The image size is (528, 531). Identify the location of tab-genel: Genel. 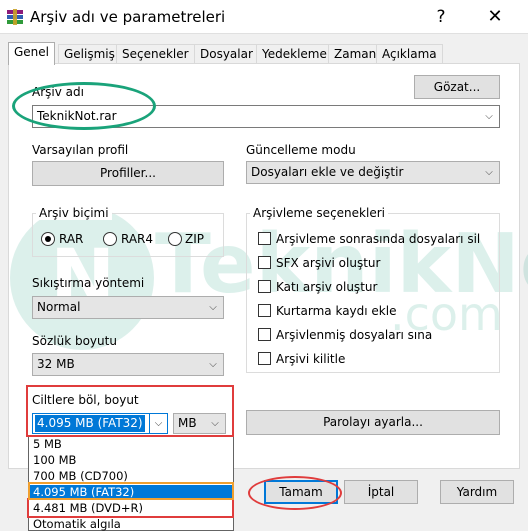
(32, 53).